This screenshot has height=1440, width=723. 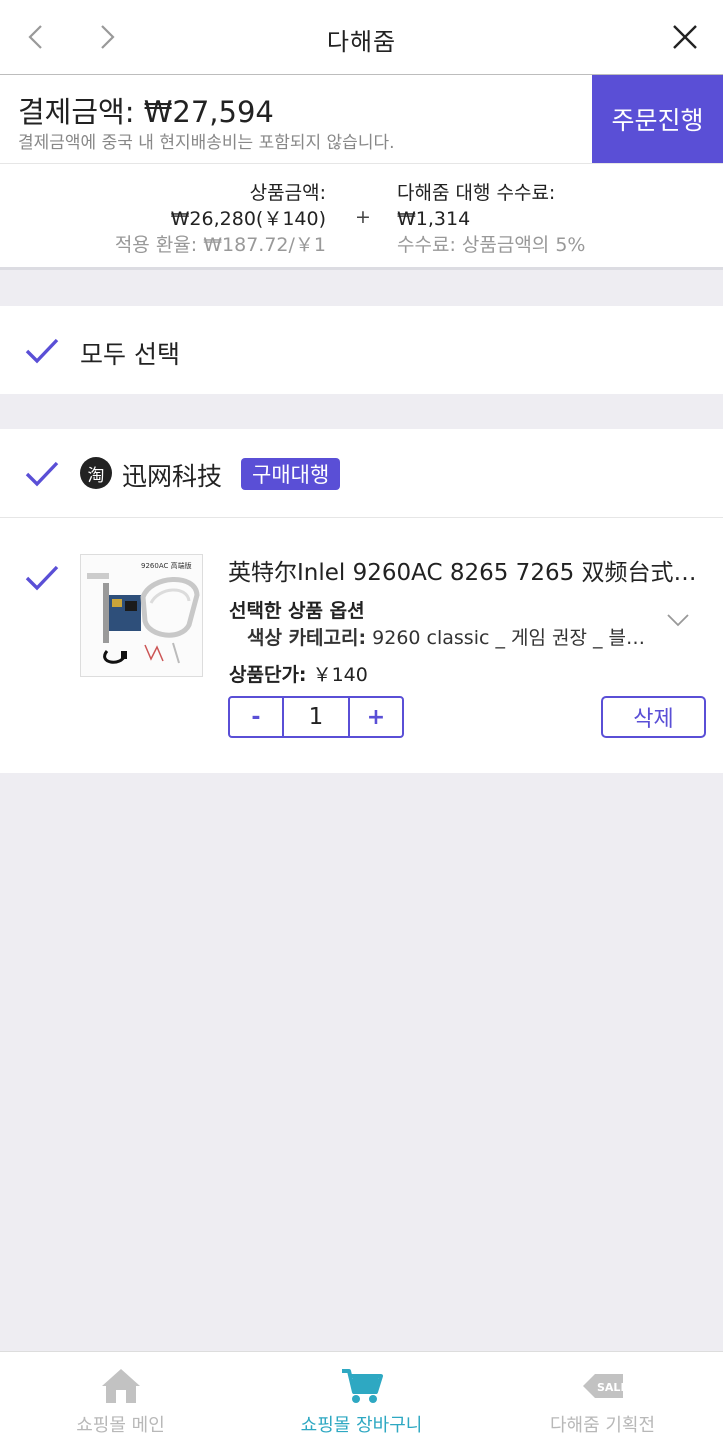 I want to click on plus-sign: +, so click(x=363, y=217).